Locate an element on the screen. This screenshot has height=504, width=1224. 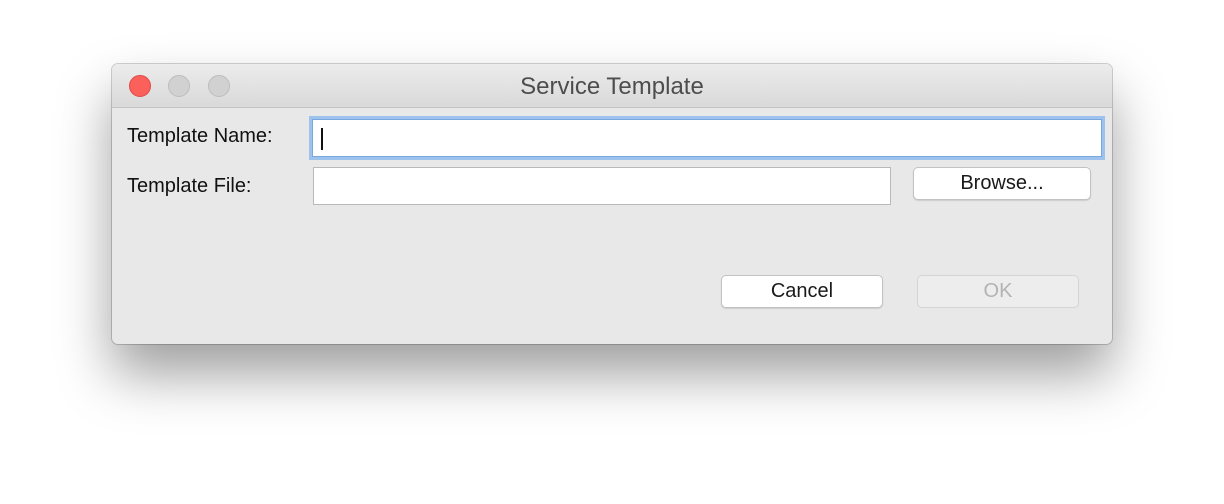
window-title: Service Template is located at coordinates (612, 86).